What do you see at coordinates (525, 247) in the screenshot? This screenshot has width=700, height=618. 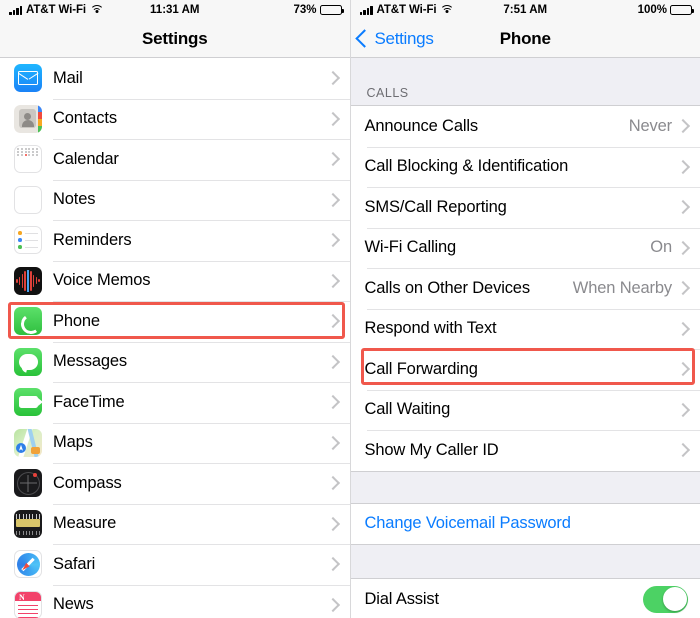 I see `setting-row-wifi-calling: Wi-Fi Calling On` at bounding box center [525, 247].